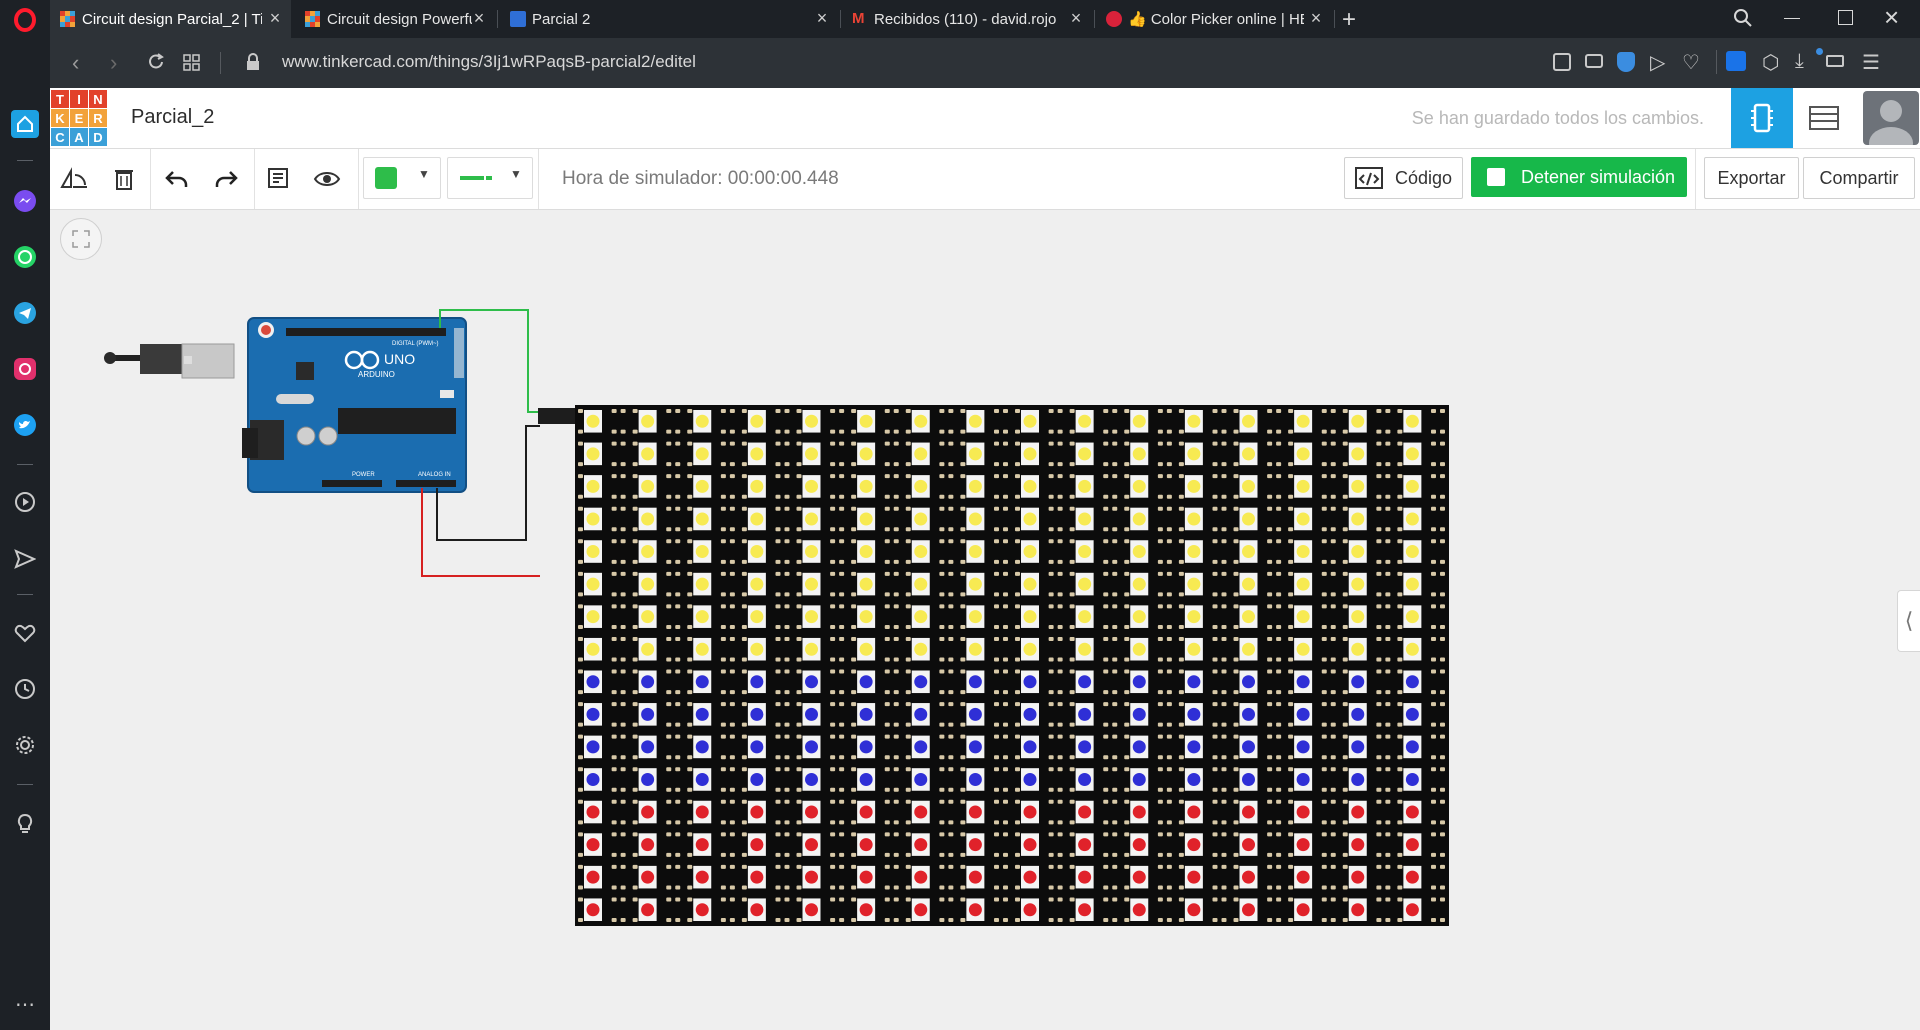  Describe the element at coordinates (1835, 61) in the screenshot. I see `snapshot-icon` at that location.